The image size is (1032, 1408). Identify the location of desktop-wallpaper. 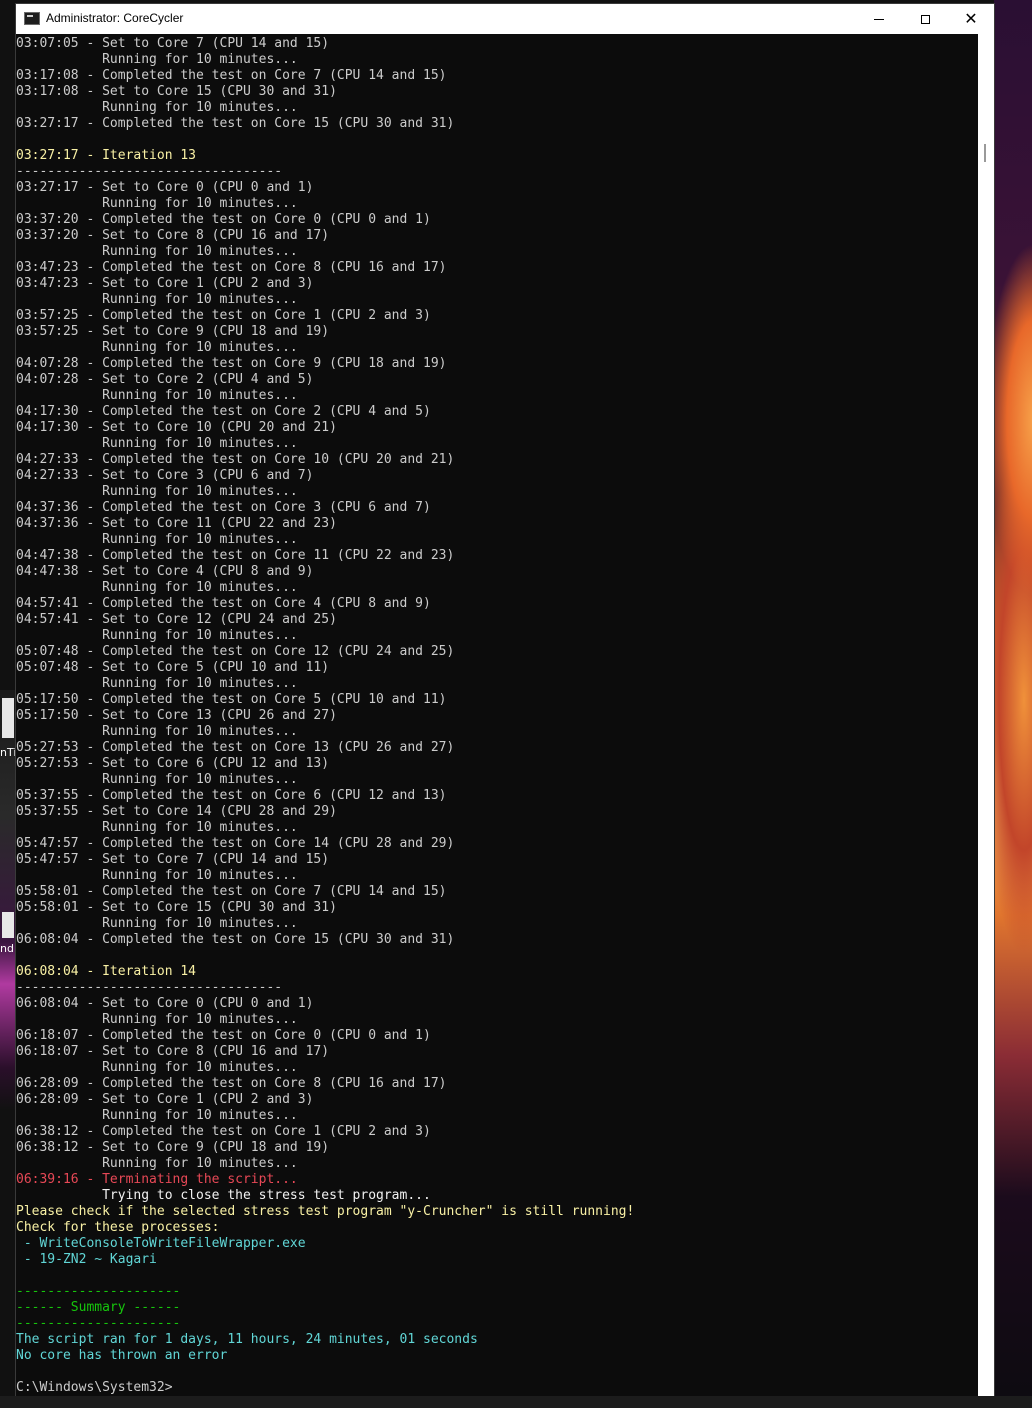
(1013, 704).